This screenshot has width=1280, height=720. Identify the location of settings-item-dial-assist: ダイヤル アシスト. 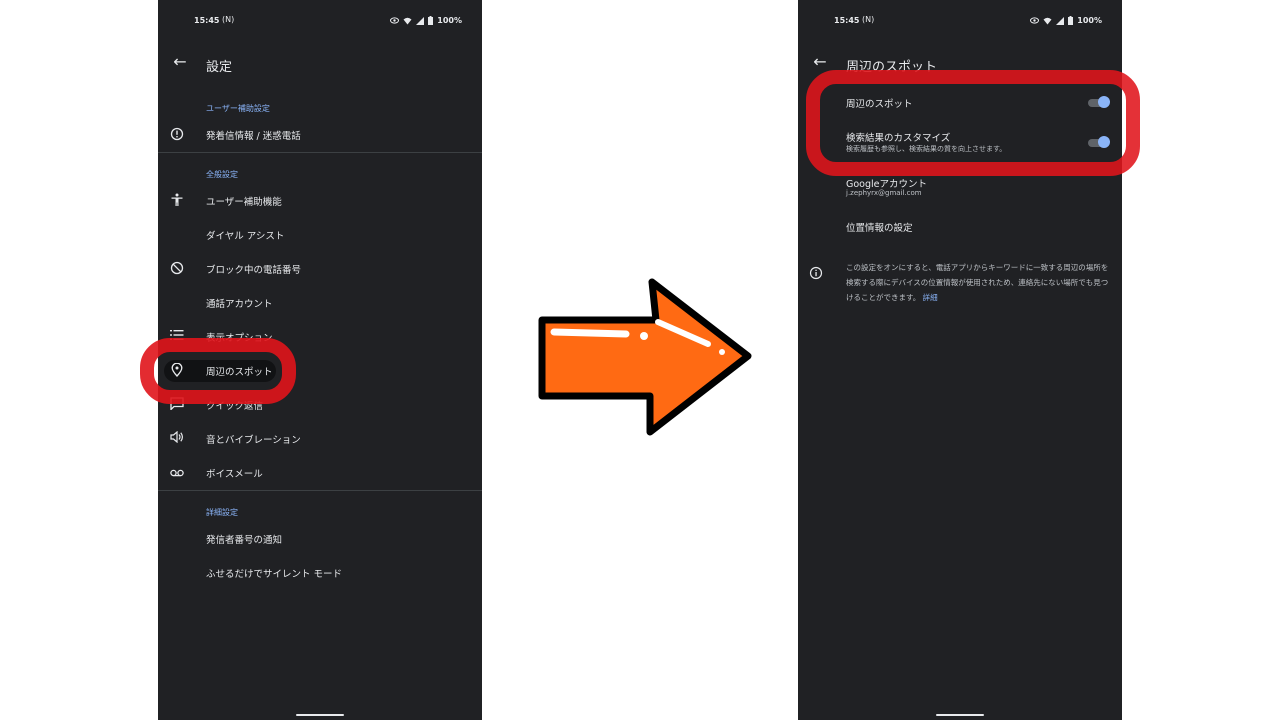
(320, 235).